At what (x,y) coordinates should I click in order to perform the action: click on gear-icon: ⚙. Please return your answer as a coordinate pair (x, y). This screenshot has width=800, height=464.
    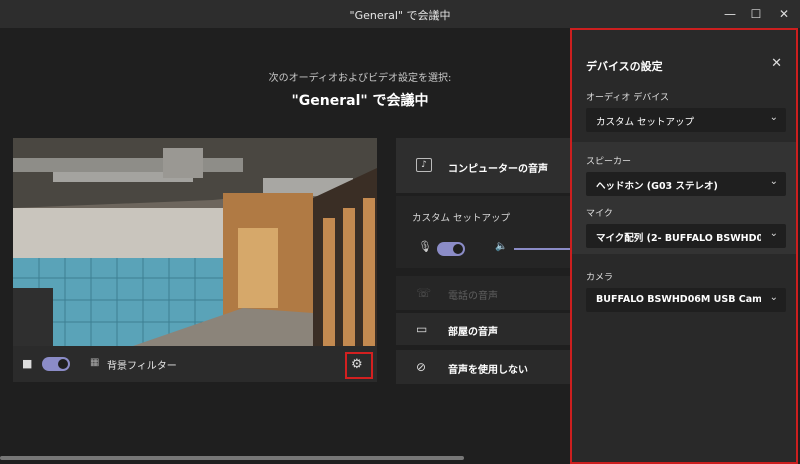
    Looking at the image, I should click on (357, 364).